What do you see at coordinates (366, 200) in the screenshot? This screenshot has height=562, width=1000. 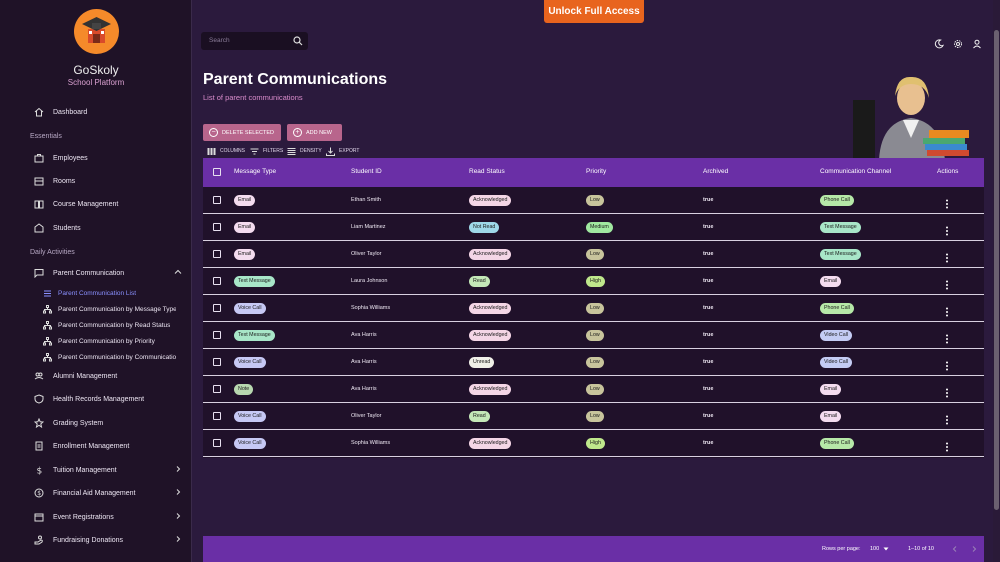 I see `cell-student-id: Ethan Smith` at bounding box center [366, 200].